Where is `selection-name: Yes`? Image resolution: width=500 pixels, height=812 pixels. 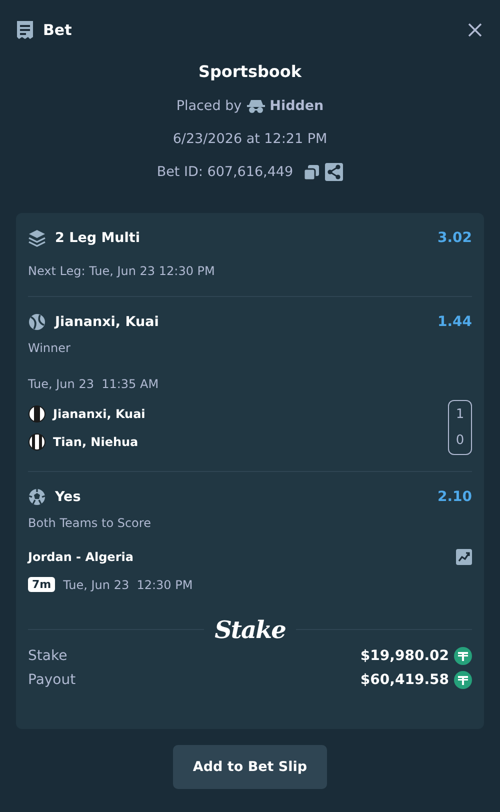 selection-name: Yes is located at coordinates (68, 497).